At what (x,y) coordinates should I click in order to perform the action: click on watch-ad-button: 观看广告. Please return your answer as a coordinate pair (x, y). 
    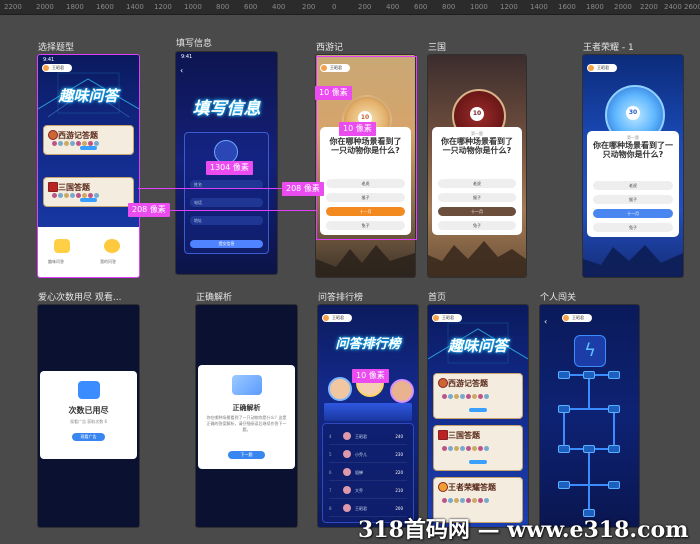
    Looking at the image, I should click on (88, 437).